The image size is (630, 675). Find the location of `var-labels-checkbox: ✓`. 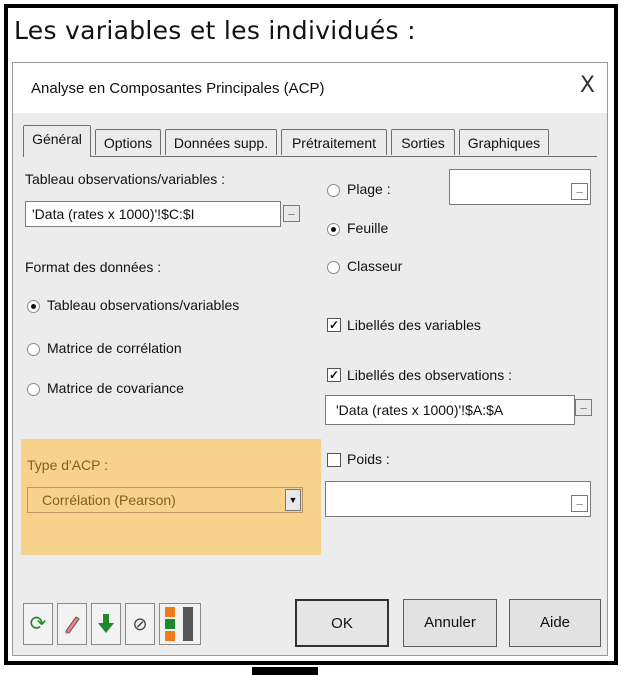

var-labels-checkbox: ✓ is located at coordinates (334, 325).